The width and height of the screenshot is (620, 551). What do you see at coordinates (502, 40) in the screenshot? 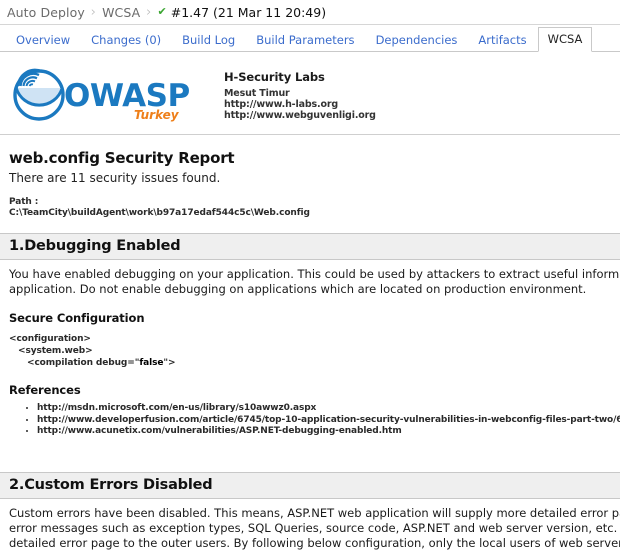
I see `tab-artifacts: Artifacts` at bounding box center [502, 40].